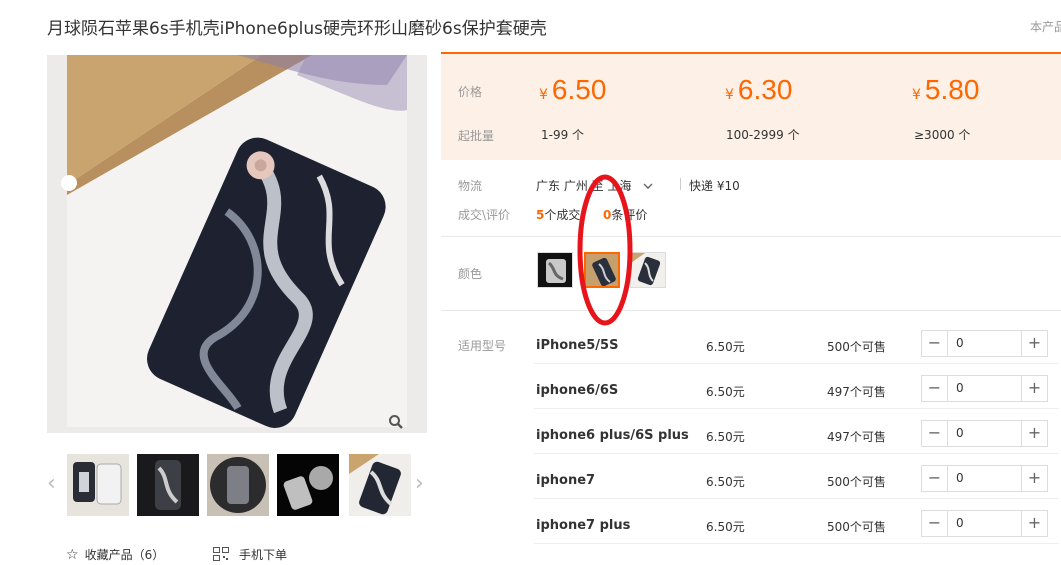  What do you see at coordinates (72, 555) in the screenshot?
I see `star-icon: ☆` at bounding box center [72, 555].